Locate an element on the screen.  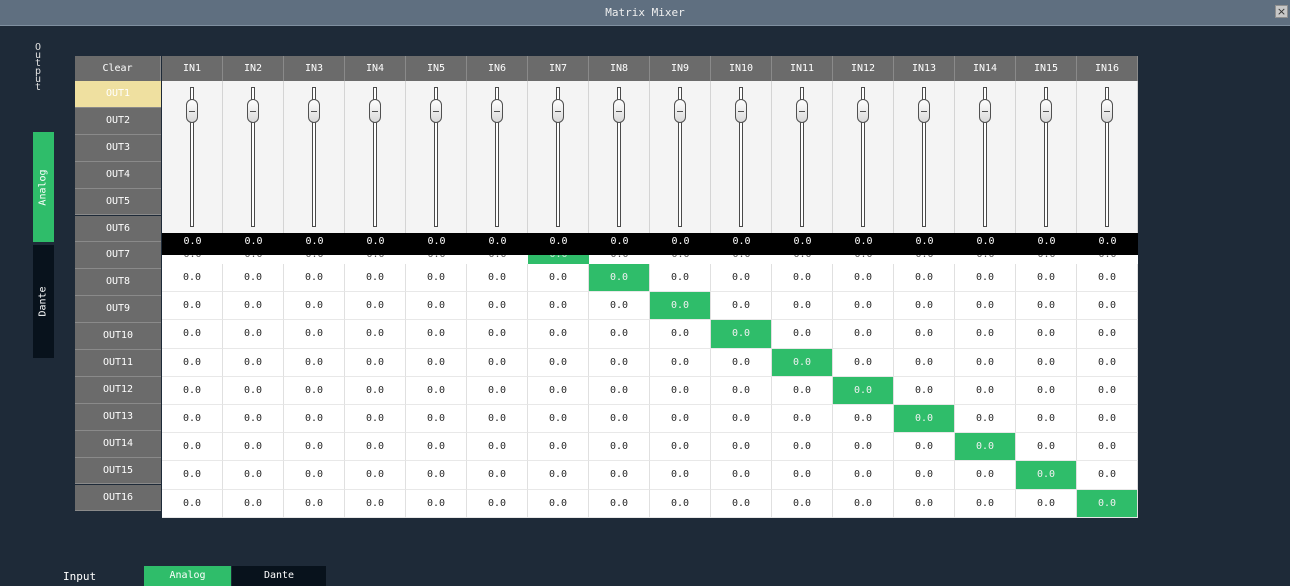
output-tab-dante: Dante is located at coordinates (43, 301).